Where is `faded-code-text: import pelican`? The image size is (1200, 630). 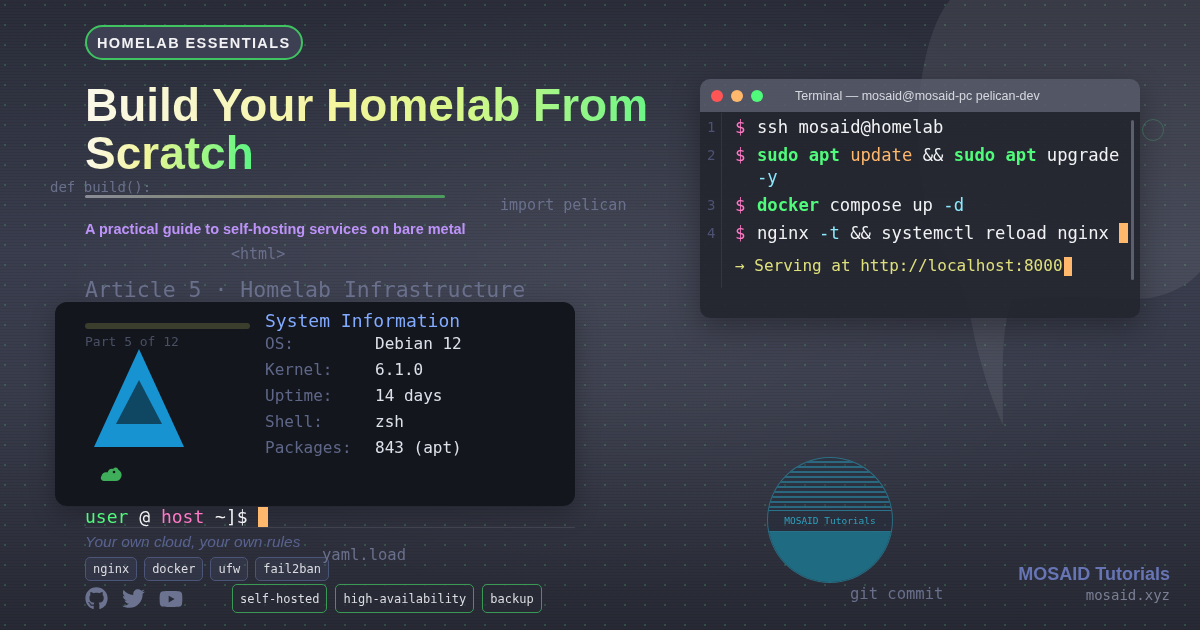
faded-code-text: import pelican is located at coordinates (563, 205).